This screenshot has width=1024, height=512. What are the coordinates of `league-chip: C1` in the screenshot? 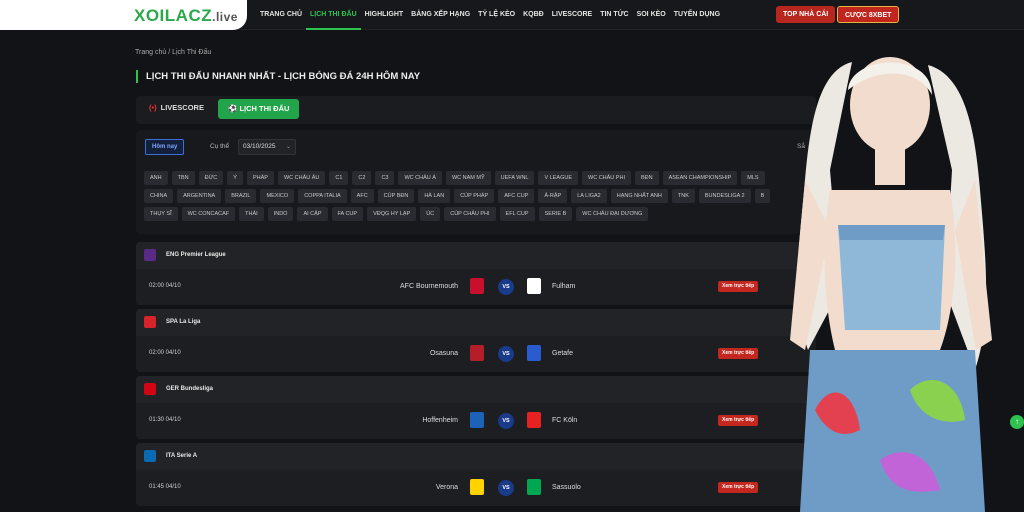 It's located at (339, 178).